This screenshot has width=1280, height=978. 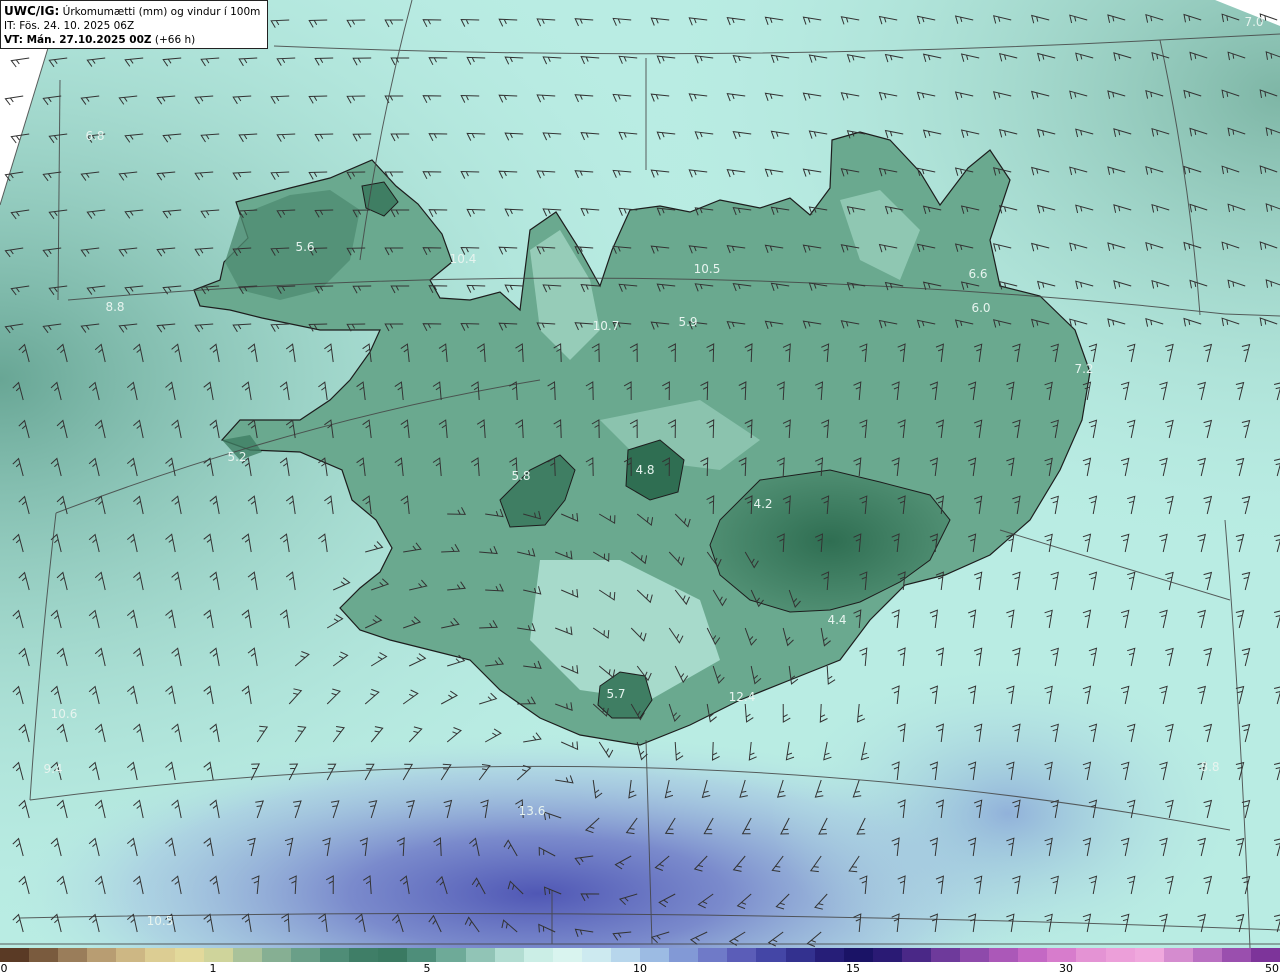 I want to click on colorbar: 0 1 5 10 15 30 50, so click(x=640, y=963).